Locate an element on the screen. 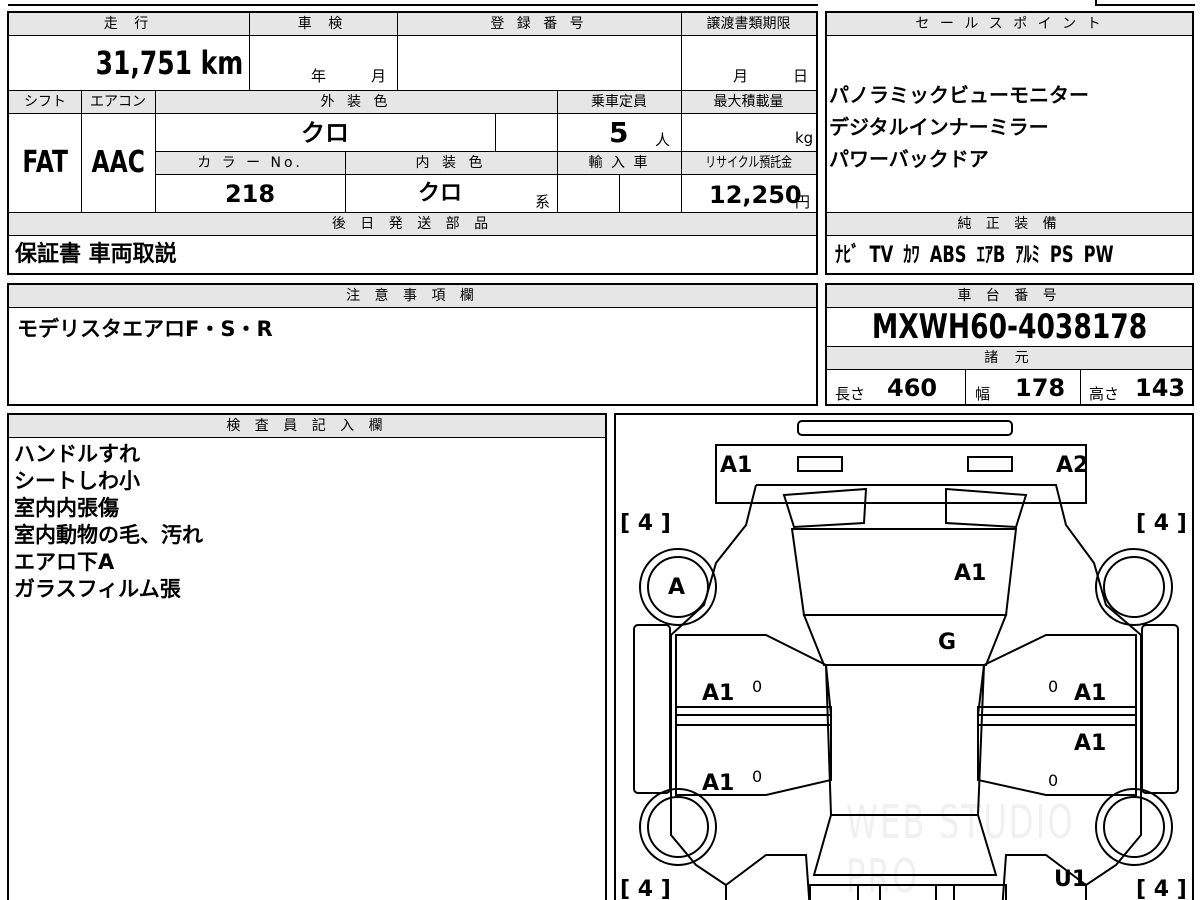 The width and height of the screenshot is (1200, 900). inspector-line: エアロ下A is located at coordinates (64, 562).